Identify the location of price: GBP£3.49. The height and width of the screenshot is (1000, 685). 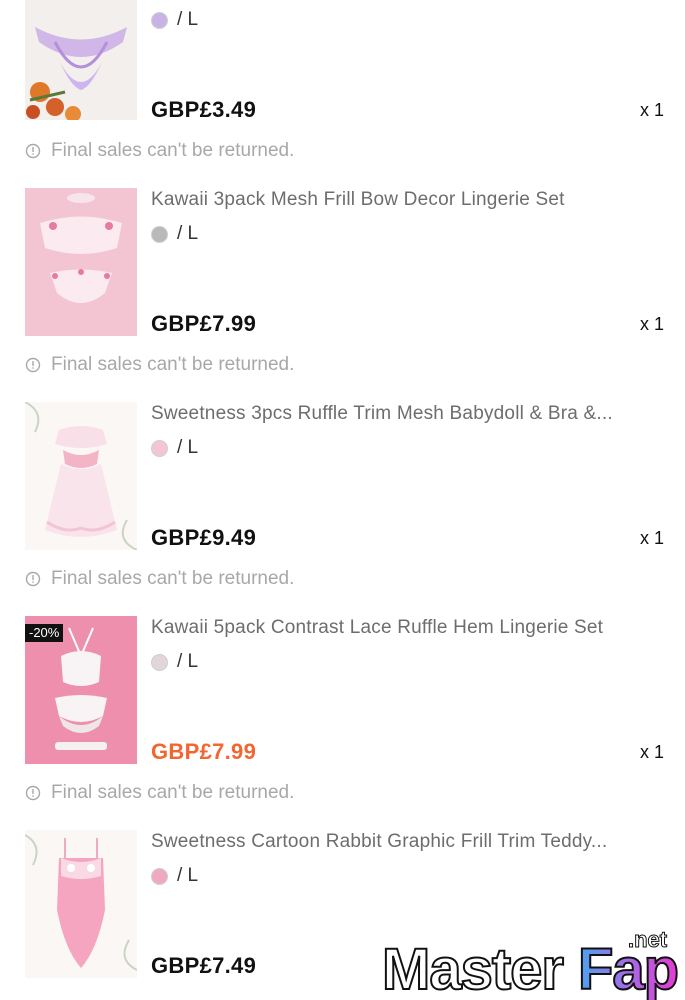
(204, 109).